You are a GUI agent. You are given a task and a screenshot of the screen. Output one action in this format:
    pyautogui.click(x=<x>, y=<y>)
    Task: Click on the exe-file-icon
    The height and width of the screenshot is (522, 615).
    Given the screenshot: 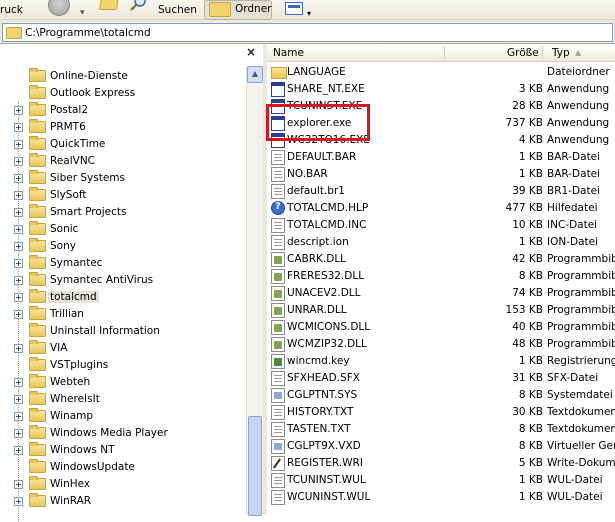 What is the action you would take?
    pyautogui.click(x=278, y=106)
    